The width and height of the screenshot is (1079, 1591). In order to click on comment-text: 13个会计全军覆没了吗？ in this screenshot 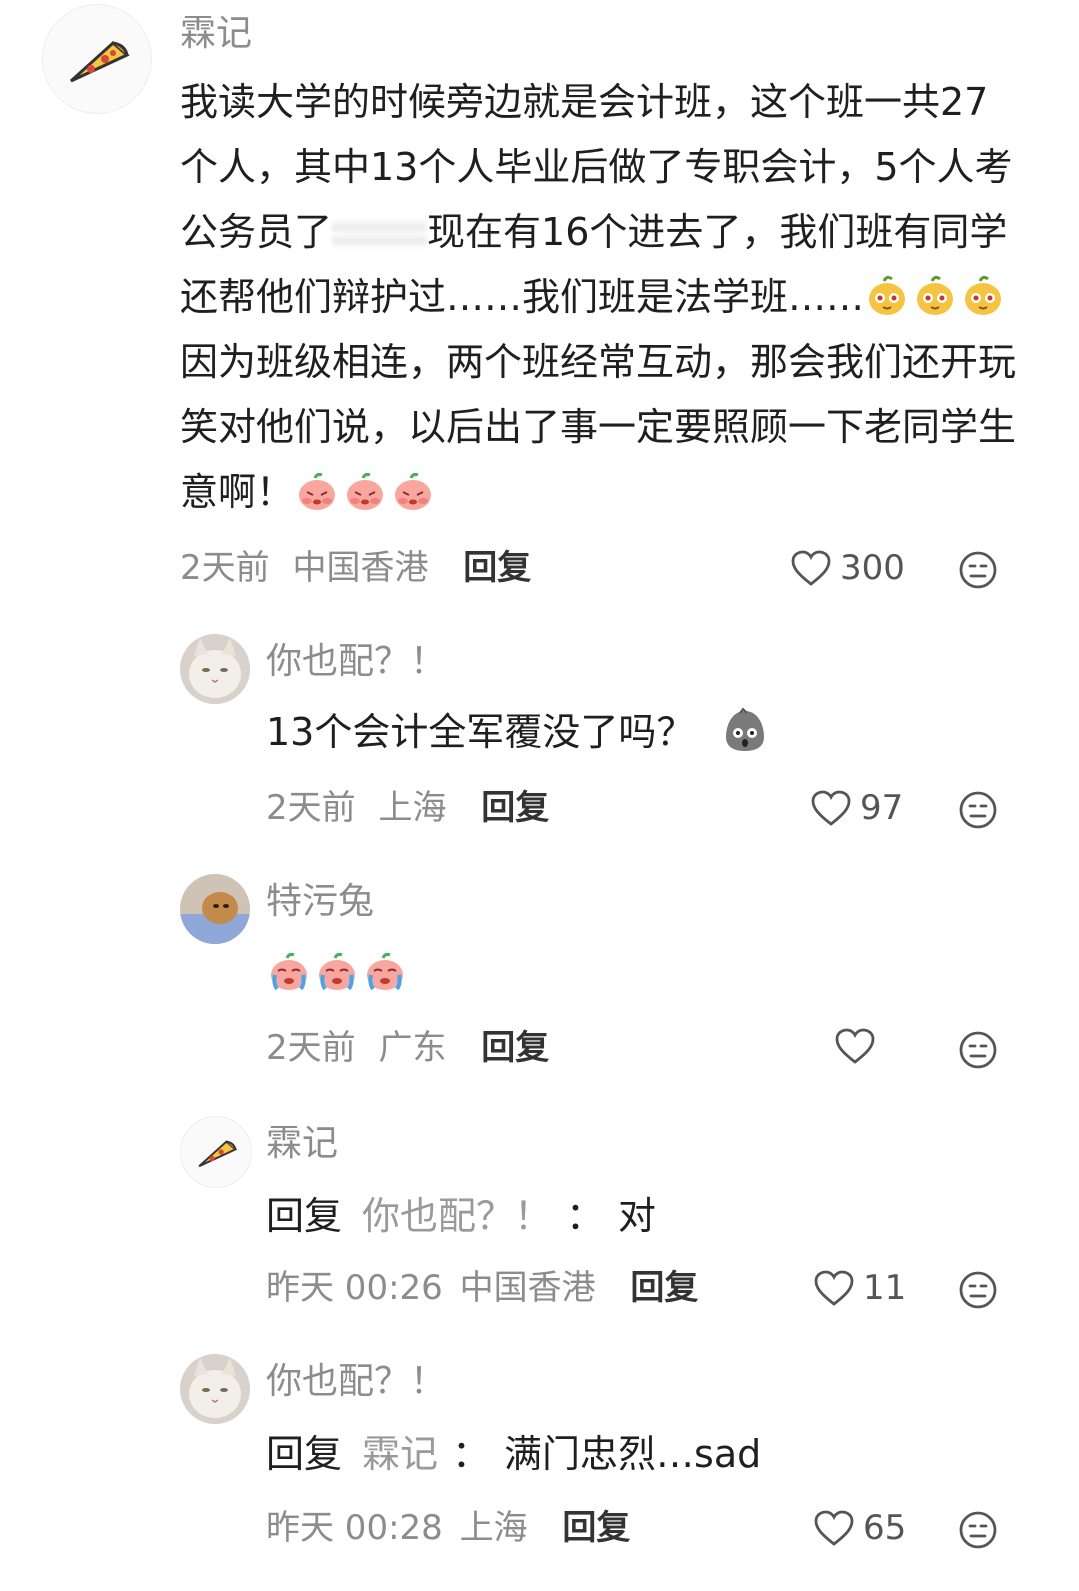, I will do `click(646, 732)`.